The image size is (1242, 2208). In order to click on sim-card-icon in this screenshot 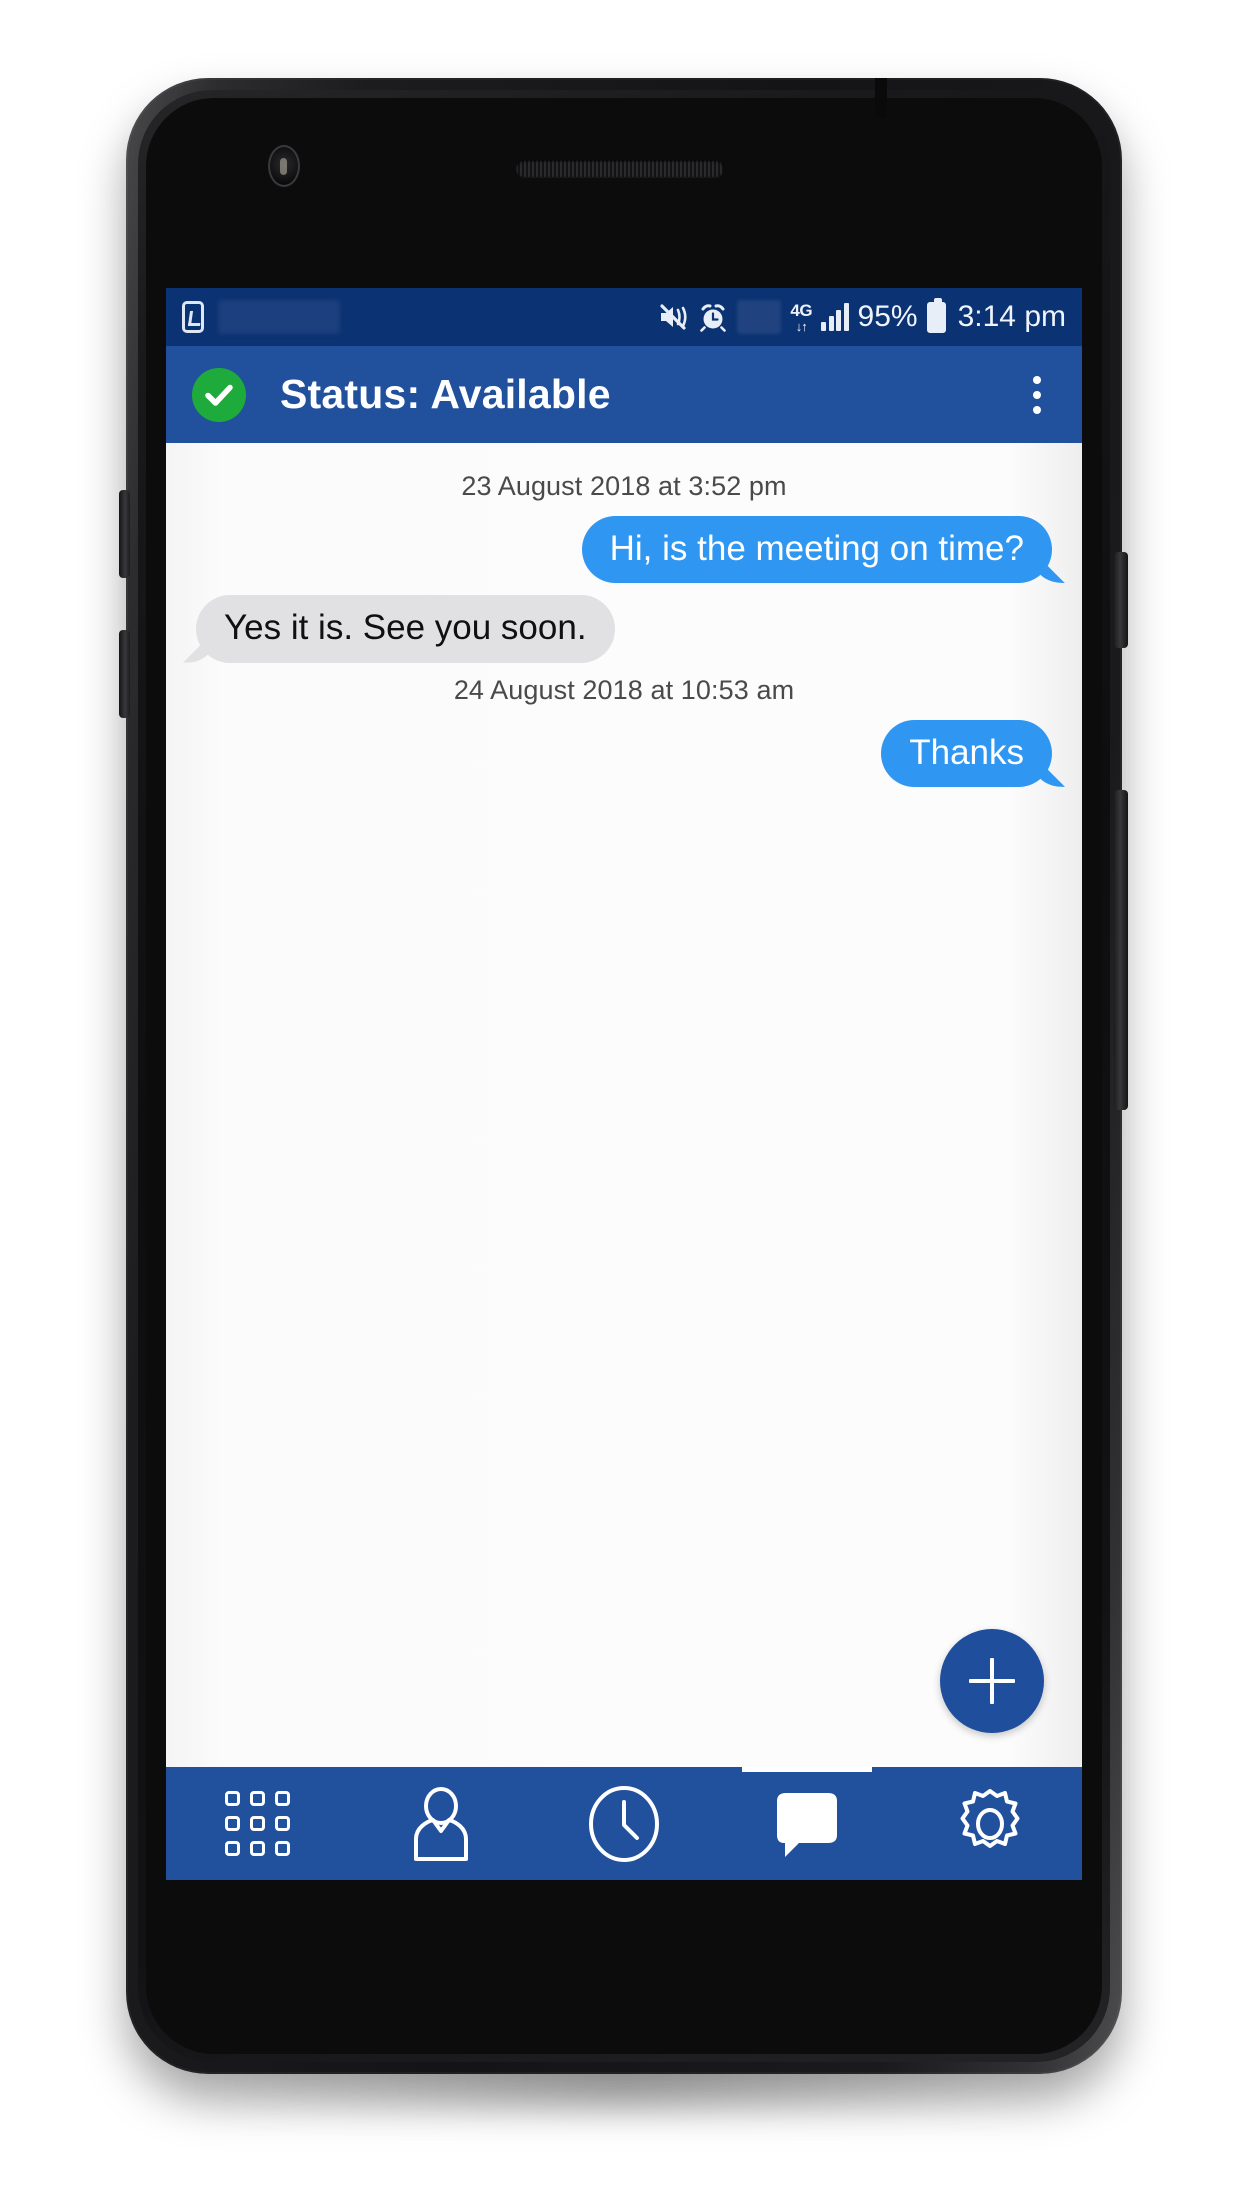, I will do `click(193, 317)`.